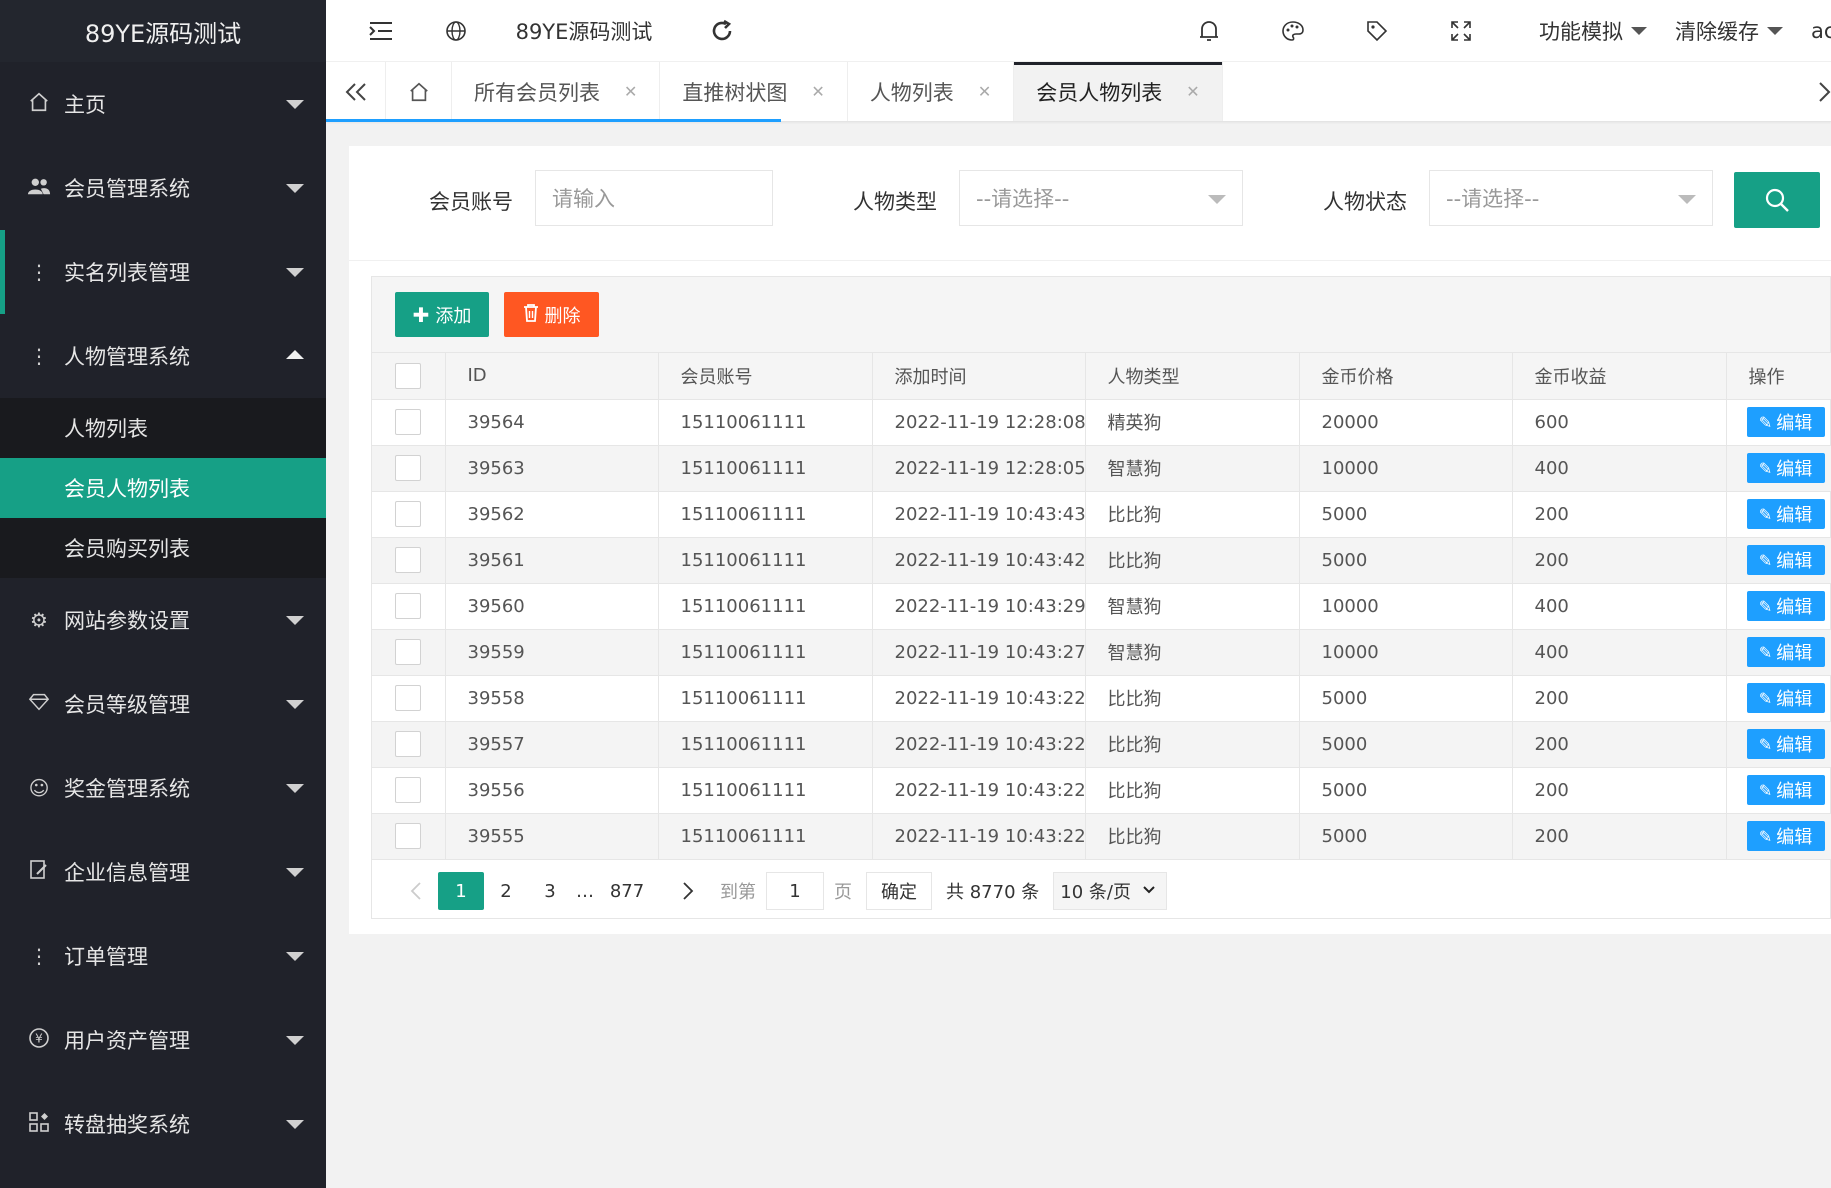  What do you see at coordinates (356, 91) in the screenshot?
I see `tabs-scroll-left-button` at bounding box center [356, 91].